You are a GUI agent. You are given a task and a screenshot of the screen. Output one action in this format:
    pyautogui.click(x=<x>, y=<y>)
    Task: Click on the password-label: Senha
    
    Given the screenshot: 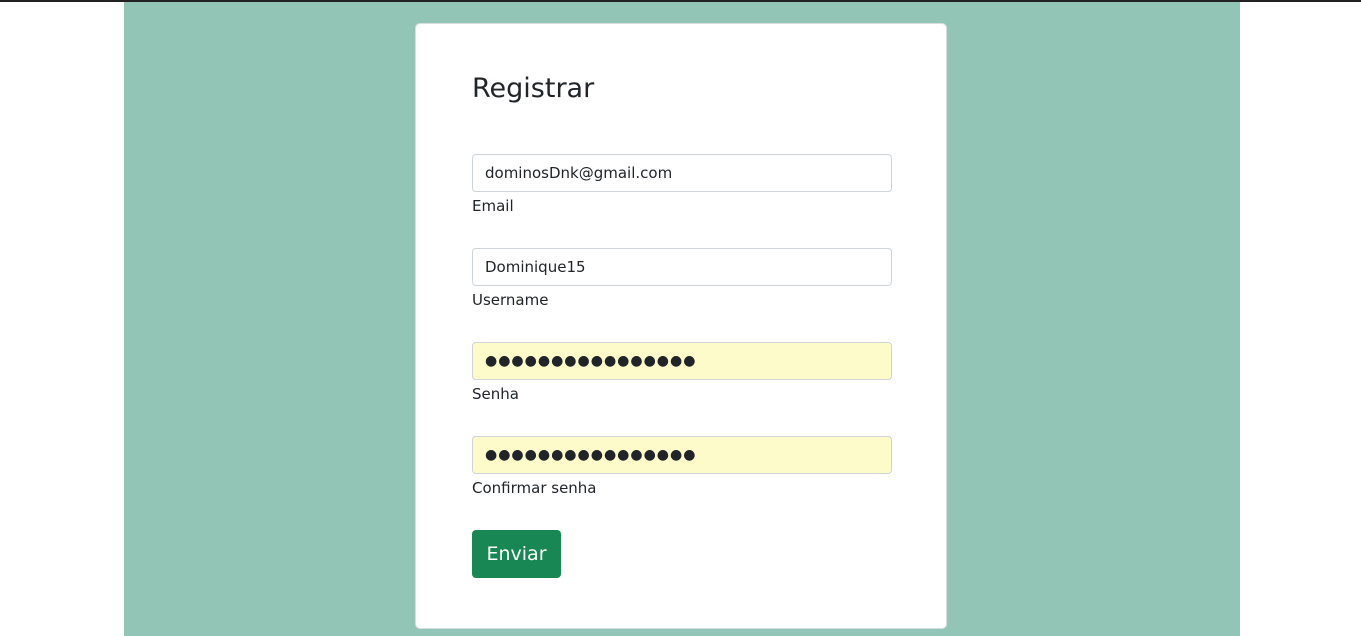 What is the action you would take?
    pyautogui.click(x=495, y=394)
    